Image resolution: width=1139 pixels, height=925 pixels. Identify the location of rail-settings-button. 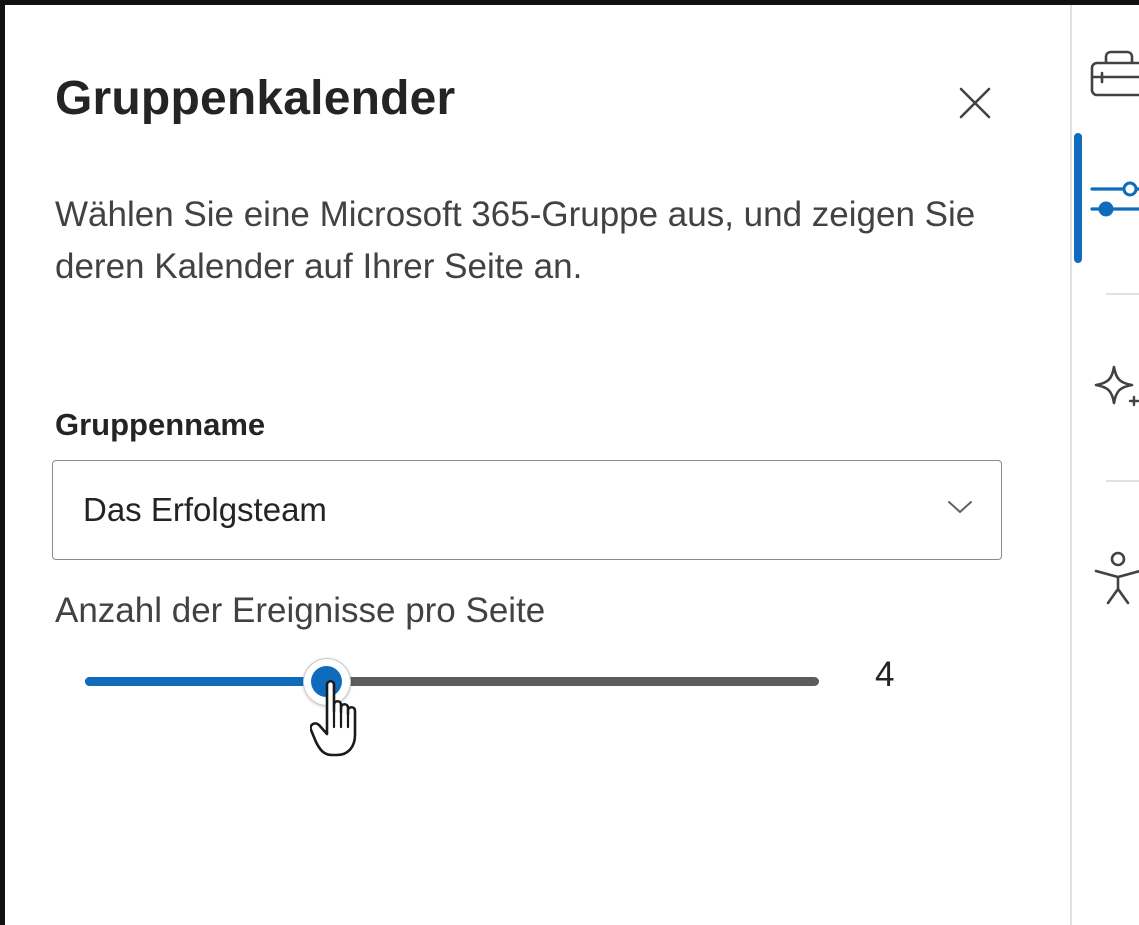
(1105, 195).